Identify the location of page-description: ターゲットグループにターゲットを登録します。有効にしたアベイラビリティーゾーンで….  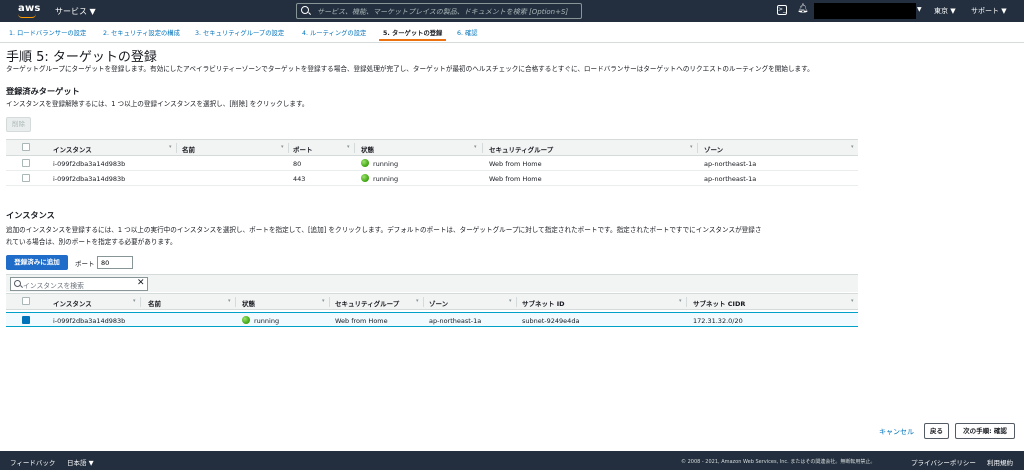
(410, 69).